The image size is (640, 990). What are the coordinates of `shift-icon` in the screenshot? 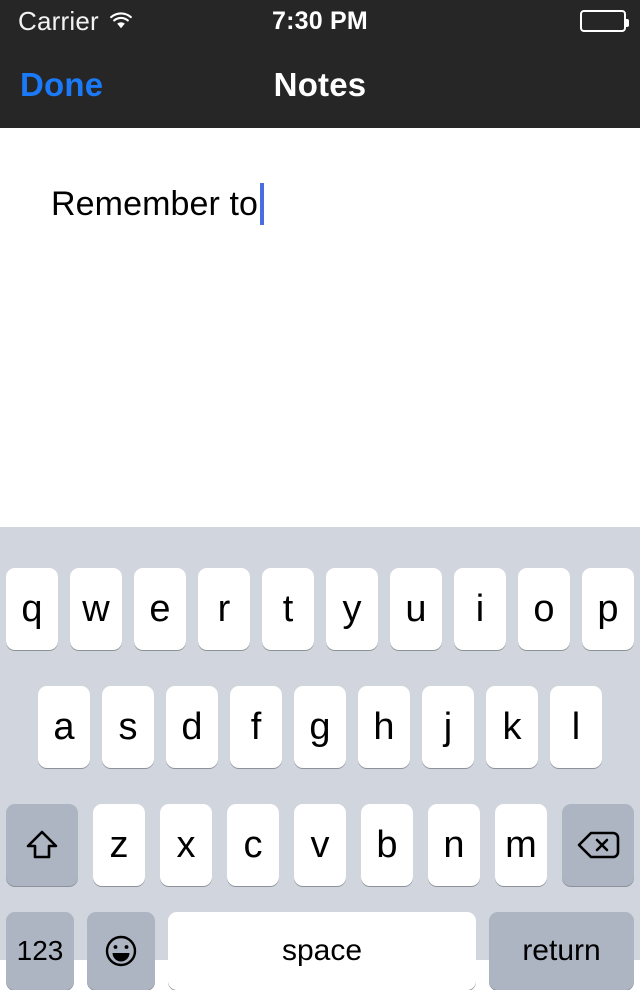 It's located at (42, 845).